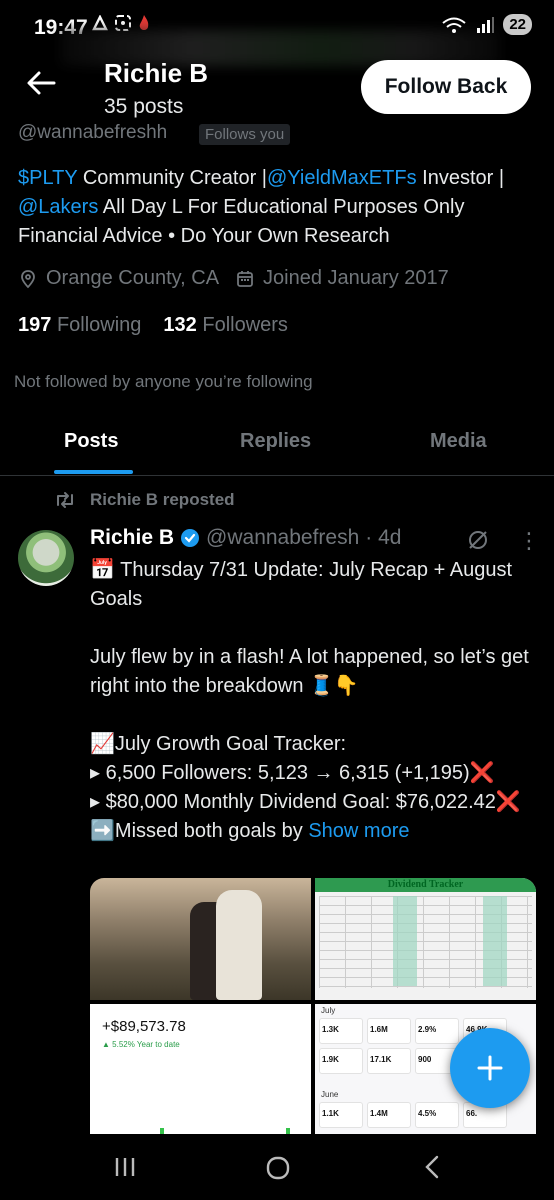 This screenshot has width=554, height=1200. What do you see at coordinates (245, 278) in the screenshot?
I see `calendar-icon` at bounding box center [245, 278].